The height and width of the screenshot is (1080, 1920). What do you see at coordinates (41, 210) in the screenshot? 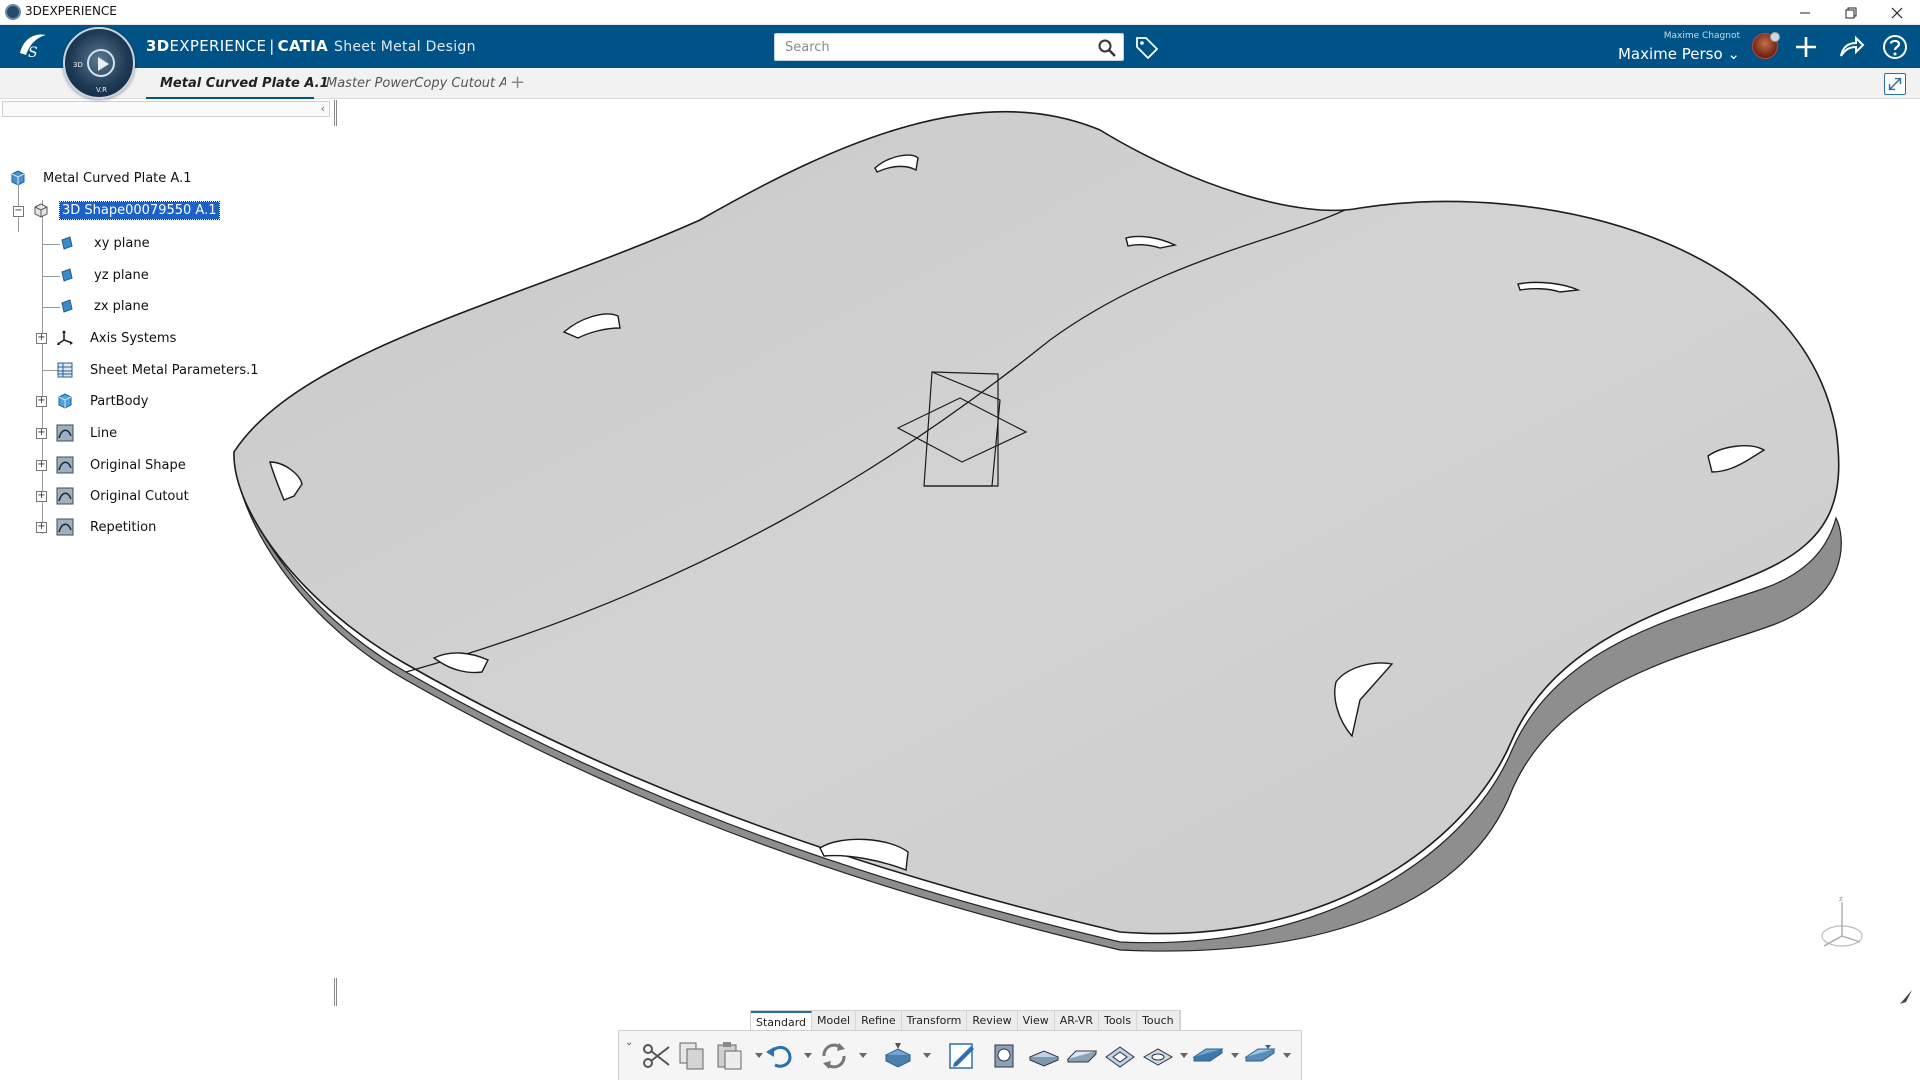
I see `3d-shape-icon` at bounding box center [41, 210].